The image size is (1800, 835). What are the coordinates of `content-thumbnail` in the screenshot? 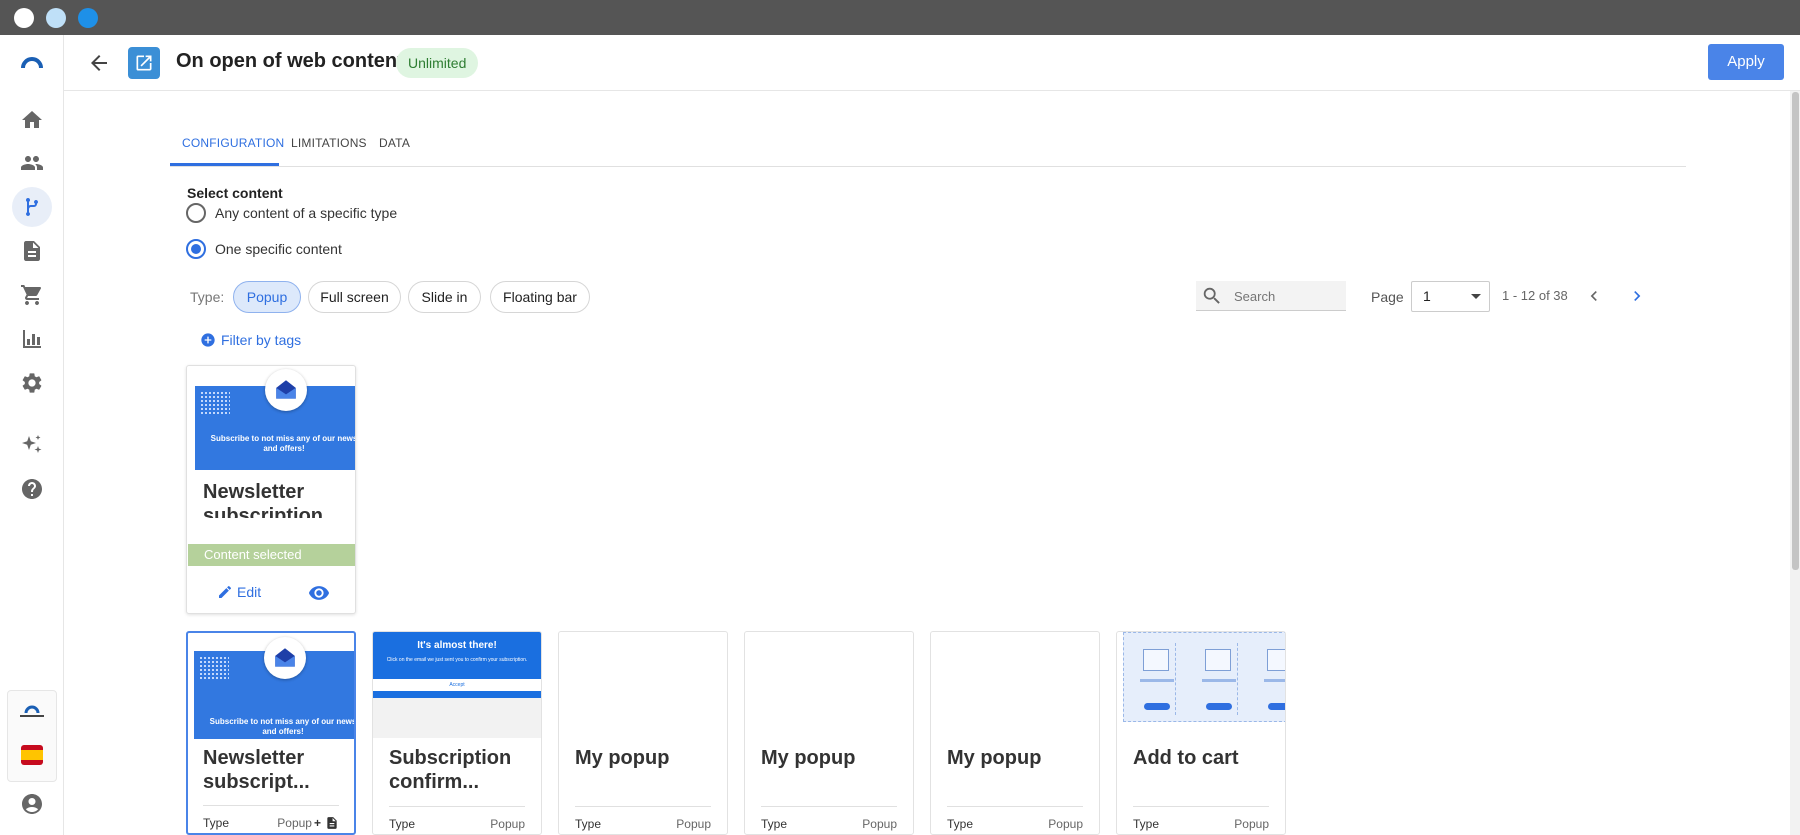 It's located at (1204, 677).